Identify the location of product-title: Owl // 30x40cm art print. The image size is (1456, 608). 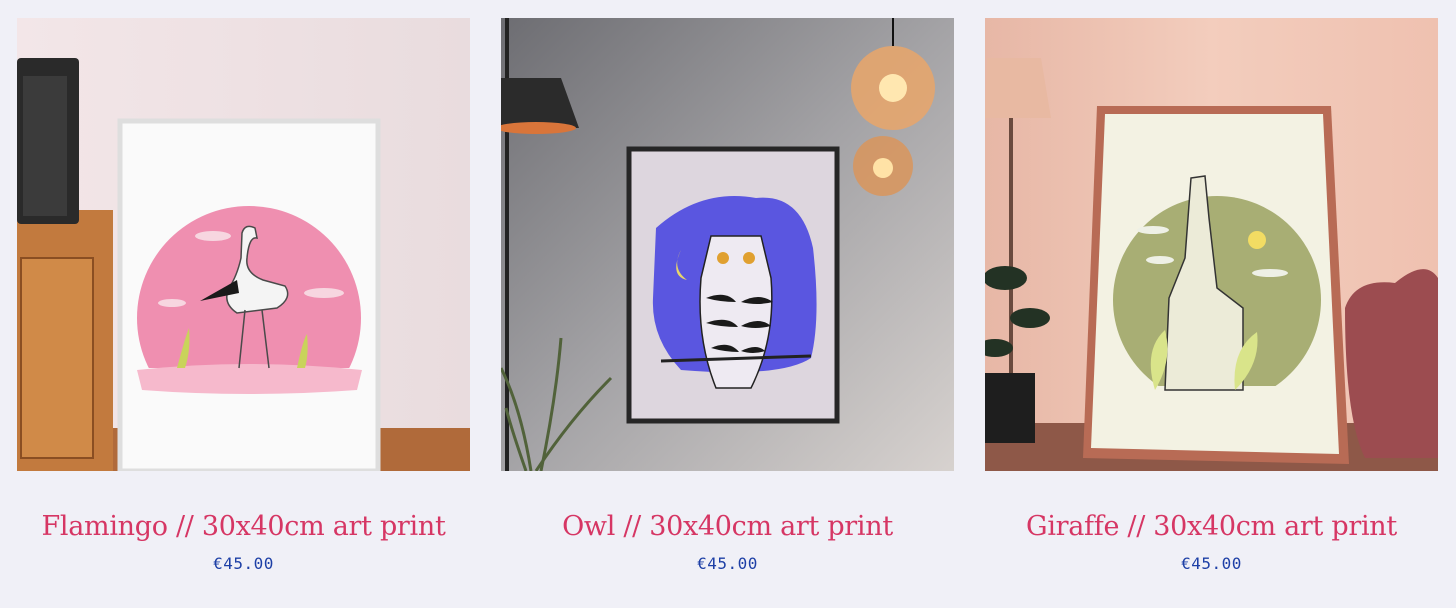
(727, 526).